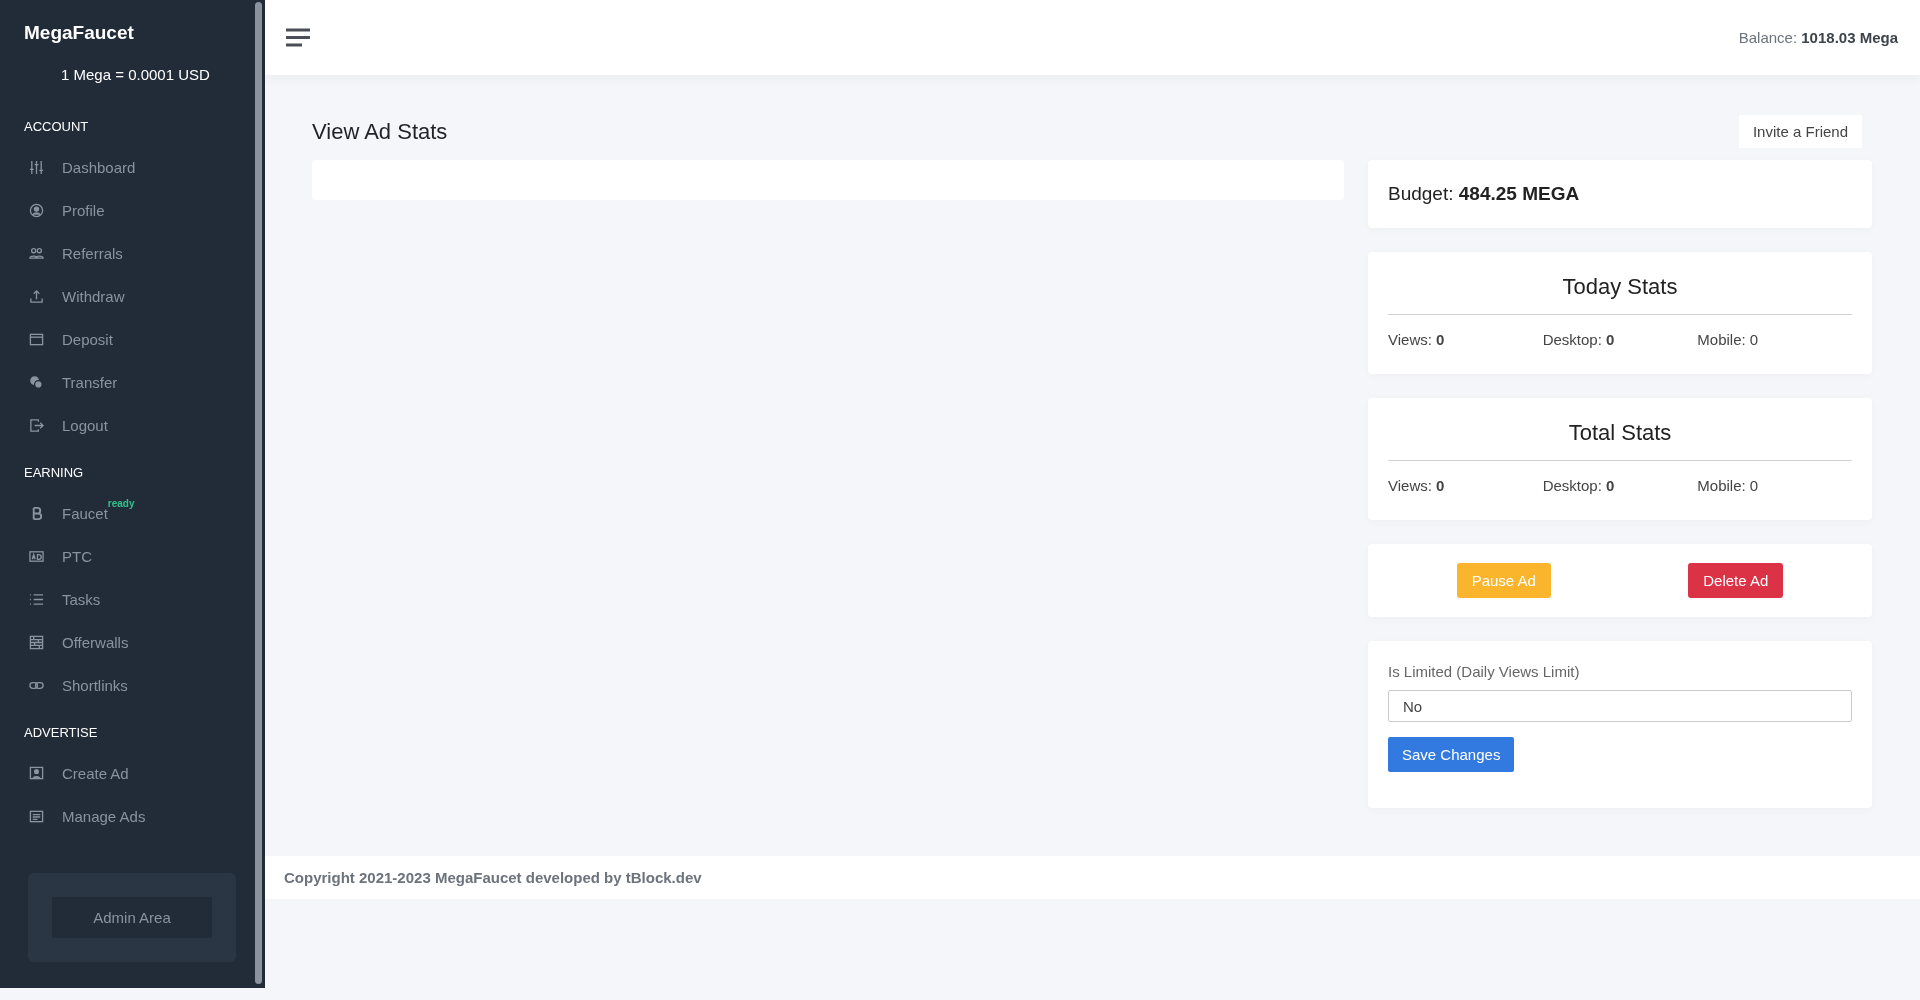  What do you see at coordinates (57, 126) in the screenshot?
I see `section-heading: ACCOUNT` at bounding box center [57, 126].